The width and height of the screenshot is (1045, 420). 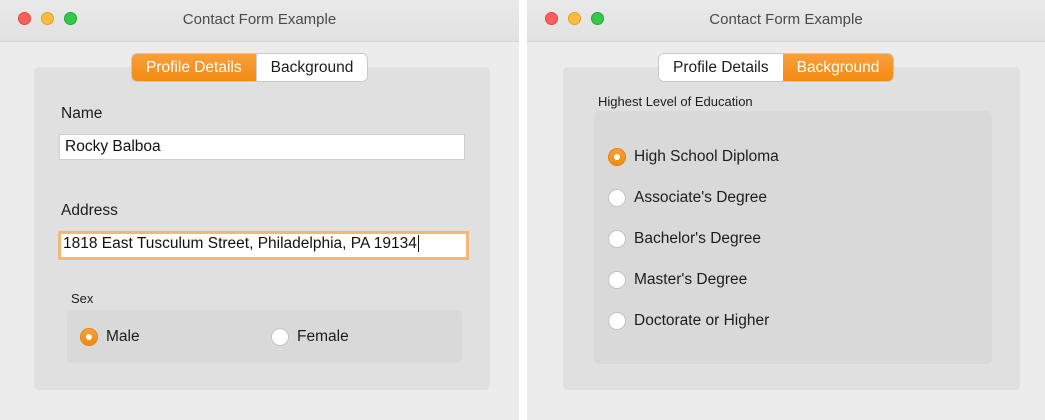 I want to click on education-label: Highest Level of Education, so click(x=675, y=101).